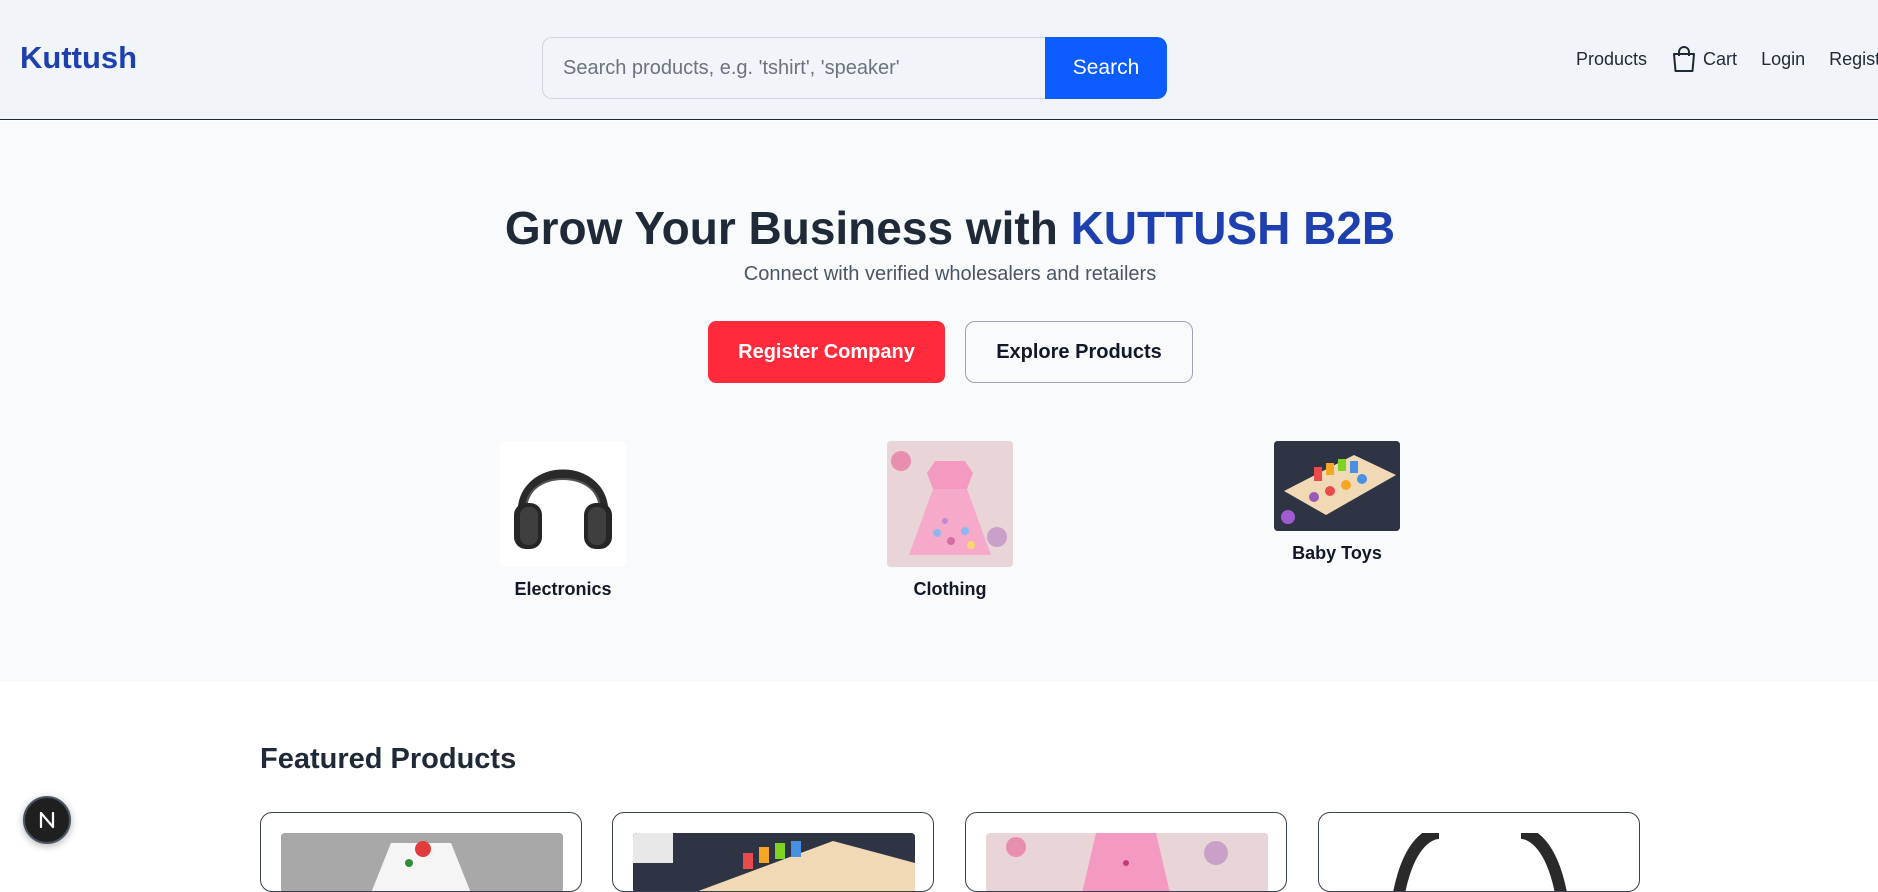  Describe the element at coordinates (774, 862) in the screenshot. I see `toy-puzzle-image` at that location.